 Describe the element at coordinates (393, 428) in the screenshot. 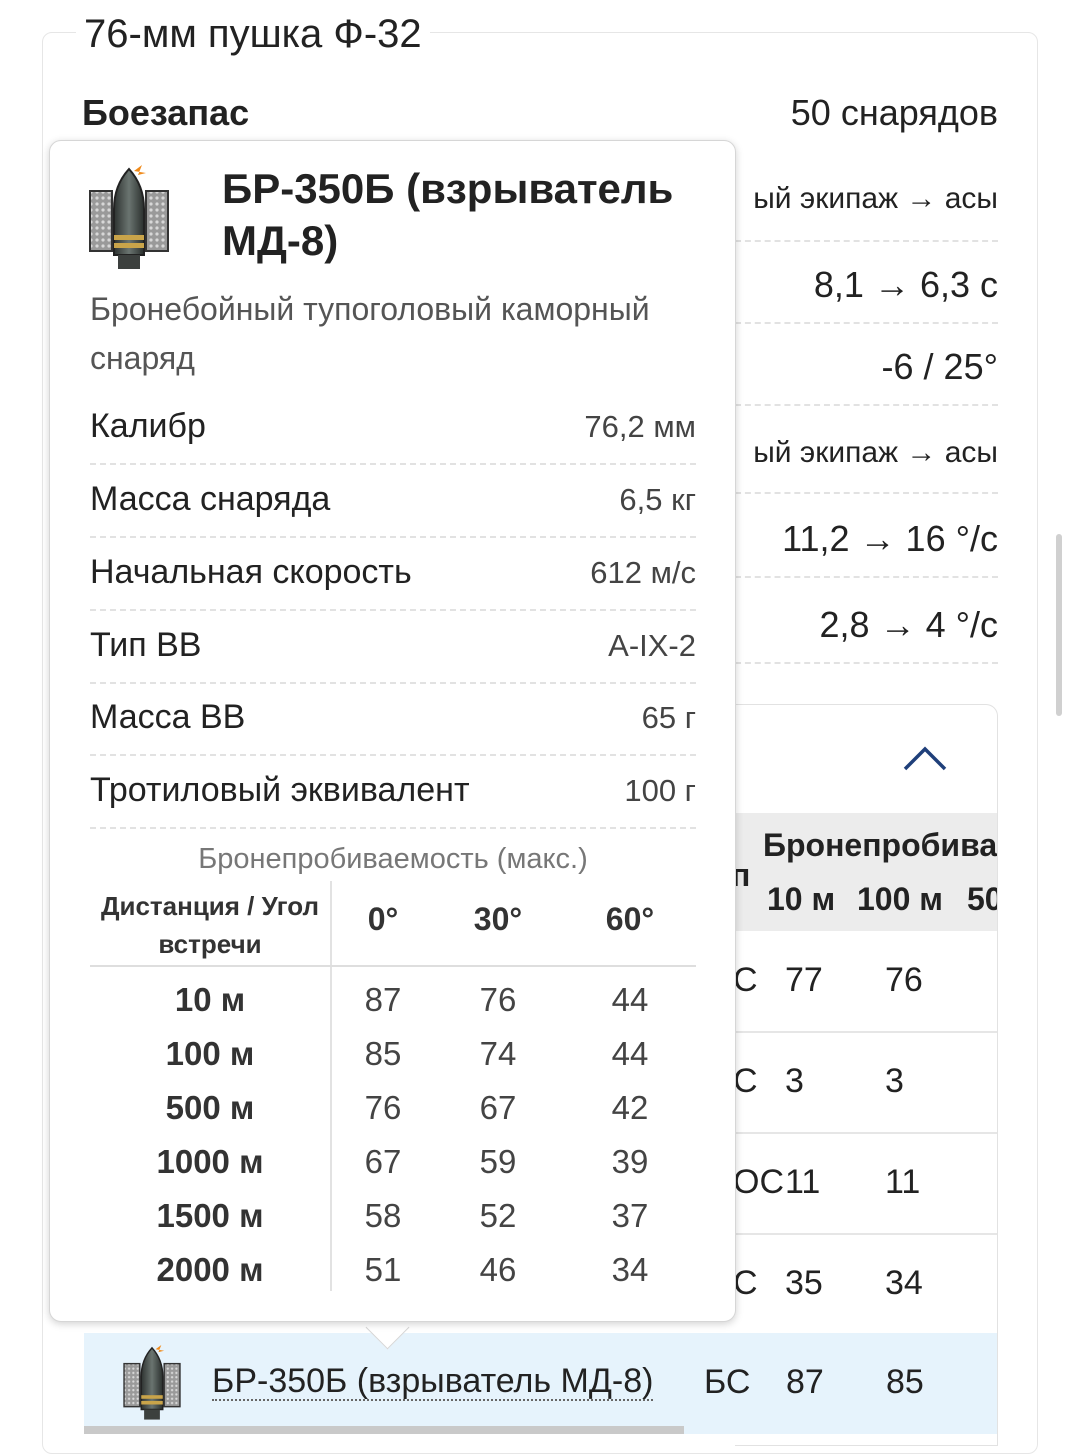

I see `property-row: Калибр 76,2 мм` at that location.